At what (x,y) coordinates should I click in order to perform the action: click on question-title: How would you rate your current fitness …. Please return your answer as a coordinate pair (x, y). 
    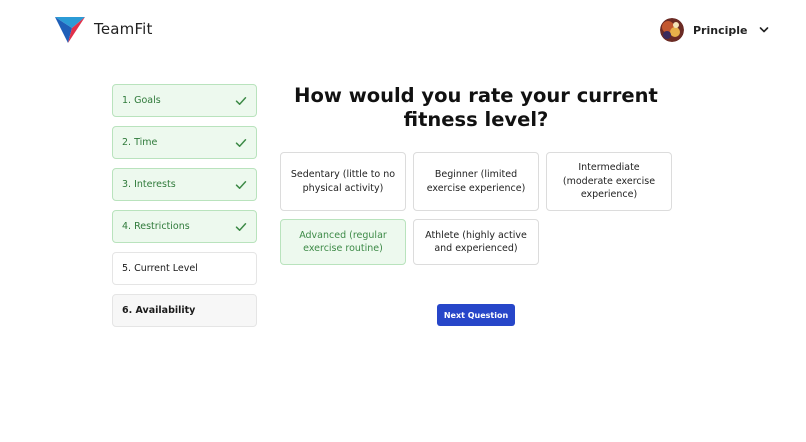
    Looking at the image, I should click on (476, 107).